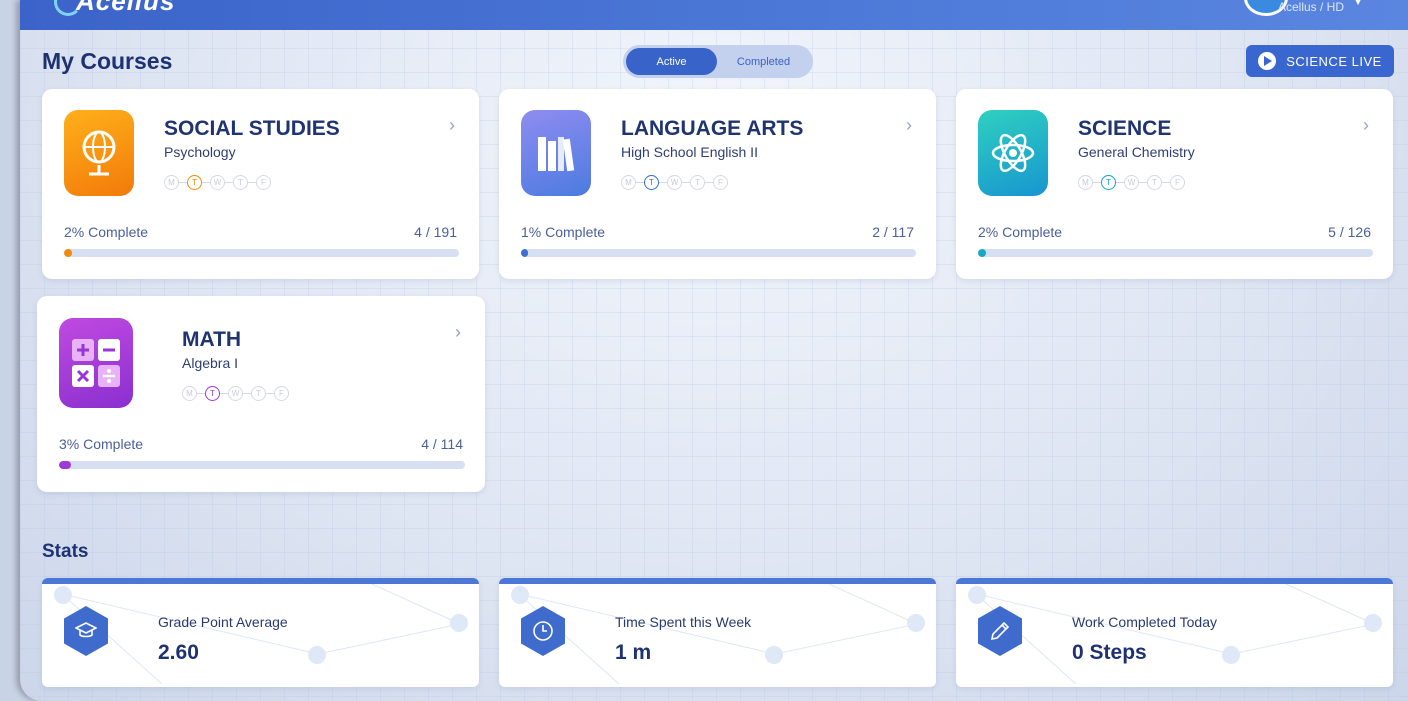 Image resolution: width=1408 pixels, height=701 pixels. Describe the element at coordinates (1267, 61) in the screenshot. I see `play-icon` at that location.